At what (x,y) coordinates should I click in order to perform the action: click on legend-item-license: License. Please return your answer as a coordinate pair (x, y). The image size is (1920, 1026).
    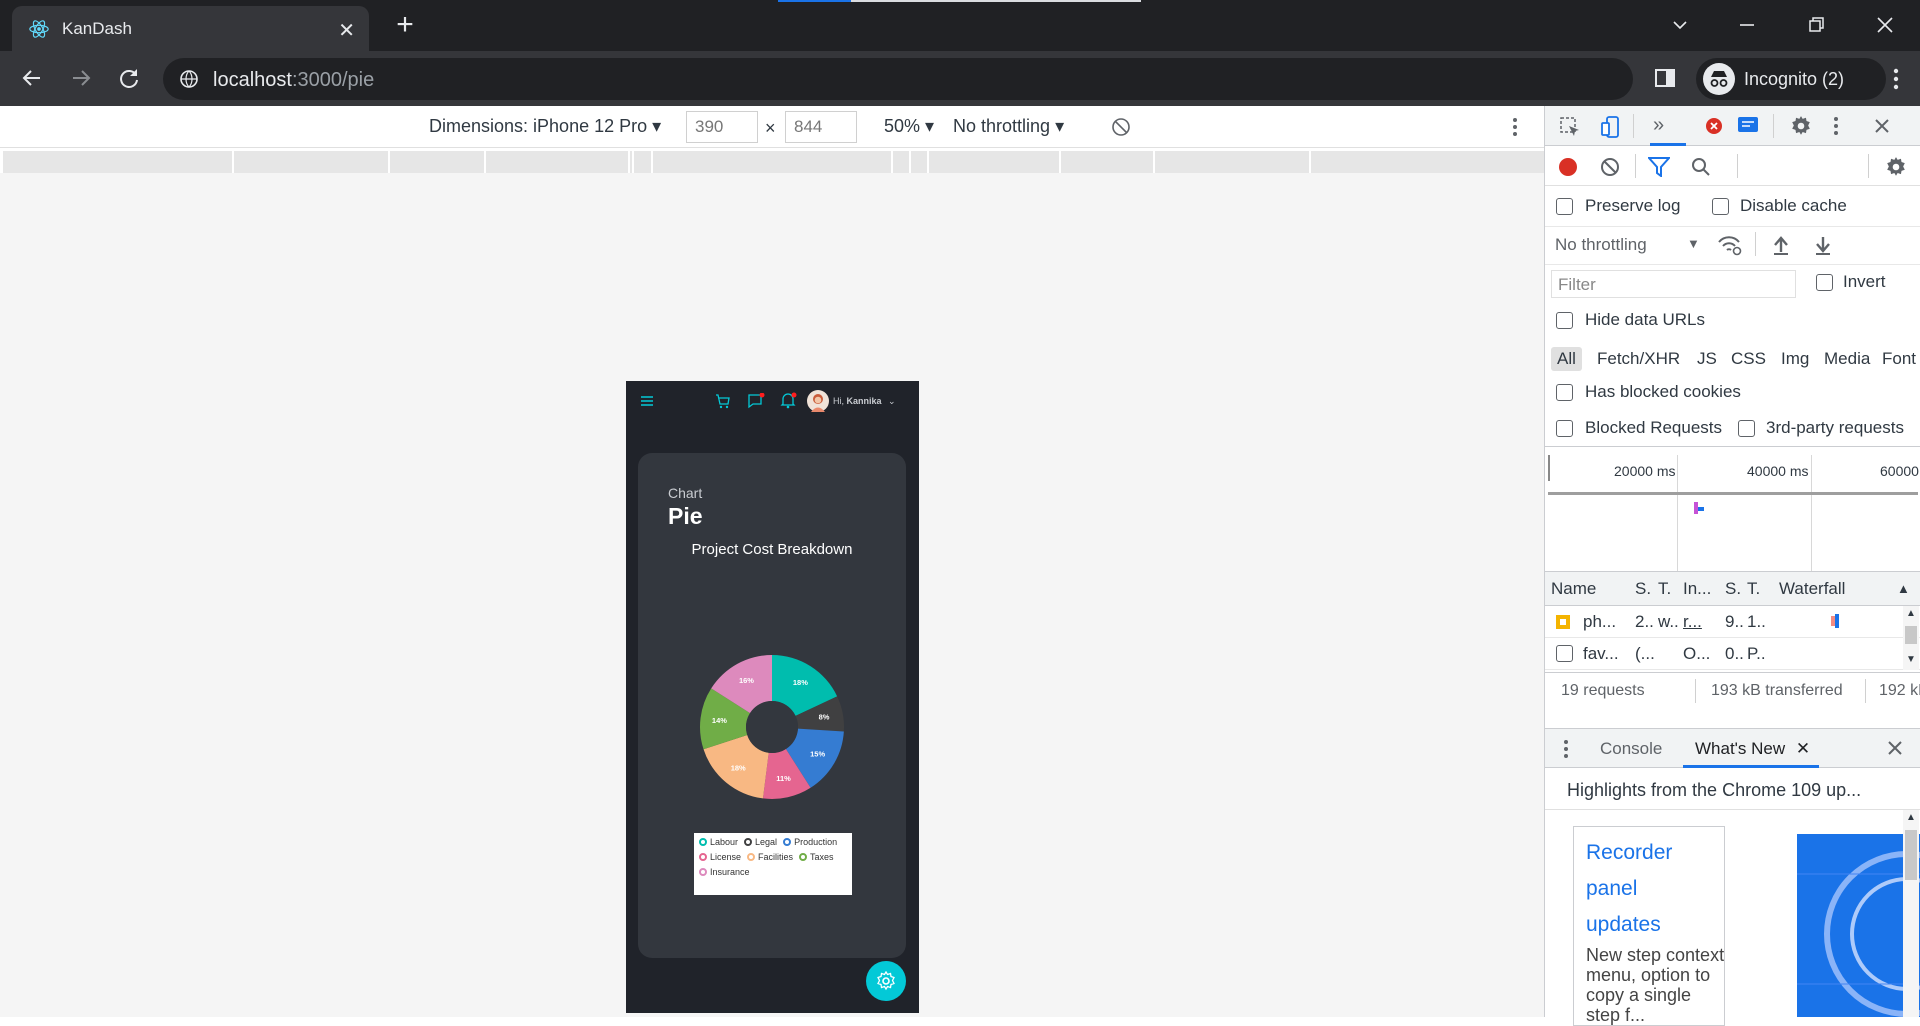
    Looking at the image, I should click on (720, 857).